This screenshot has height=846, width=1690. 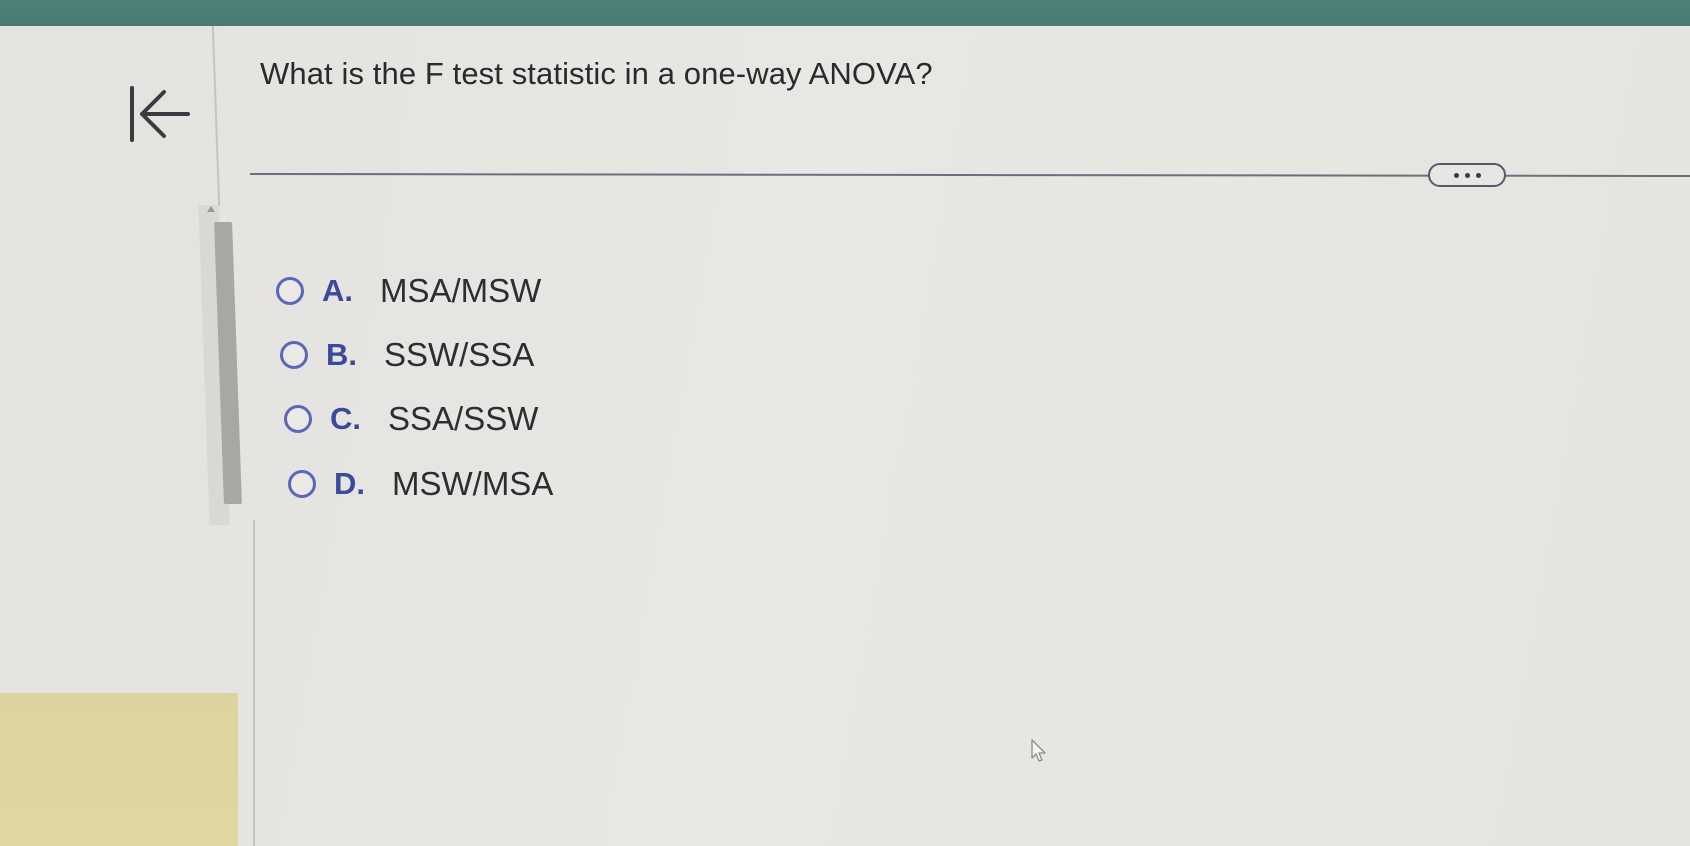 I want to click on option-letter: D., so click(x=349, y=483).